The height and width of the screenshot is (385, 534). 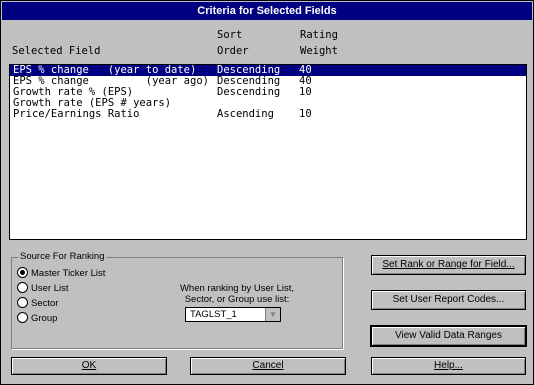 I want to click on cancel-button: Cancel, so click(x=268, y=366).